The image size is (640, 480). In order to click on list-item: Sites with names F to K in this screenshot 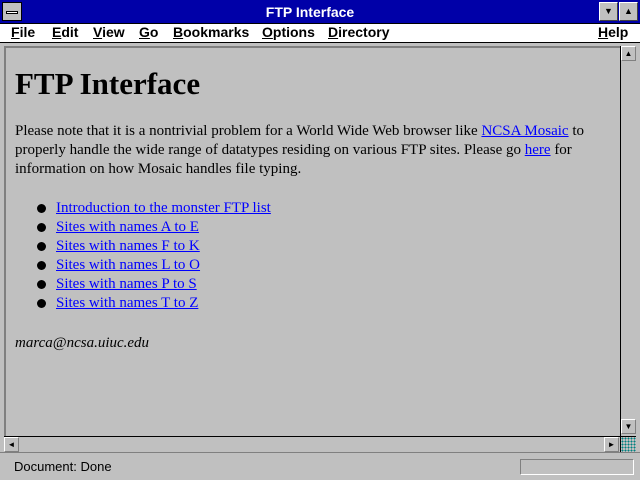, I will do `click(153, 246)`.